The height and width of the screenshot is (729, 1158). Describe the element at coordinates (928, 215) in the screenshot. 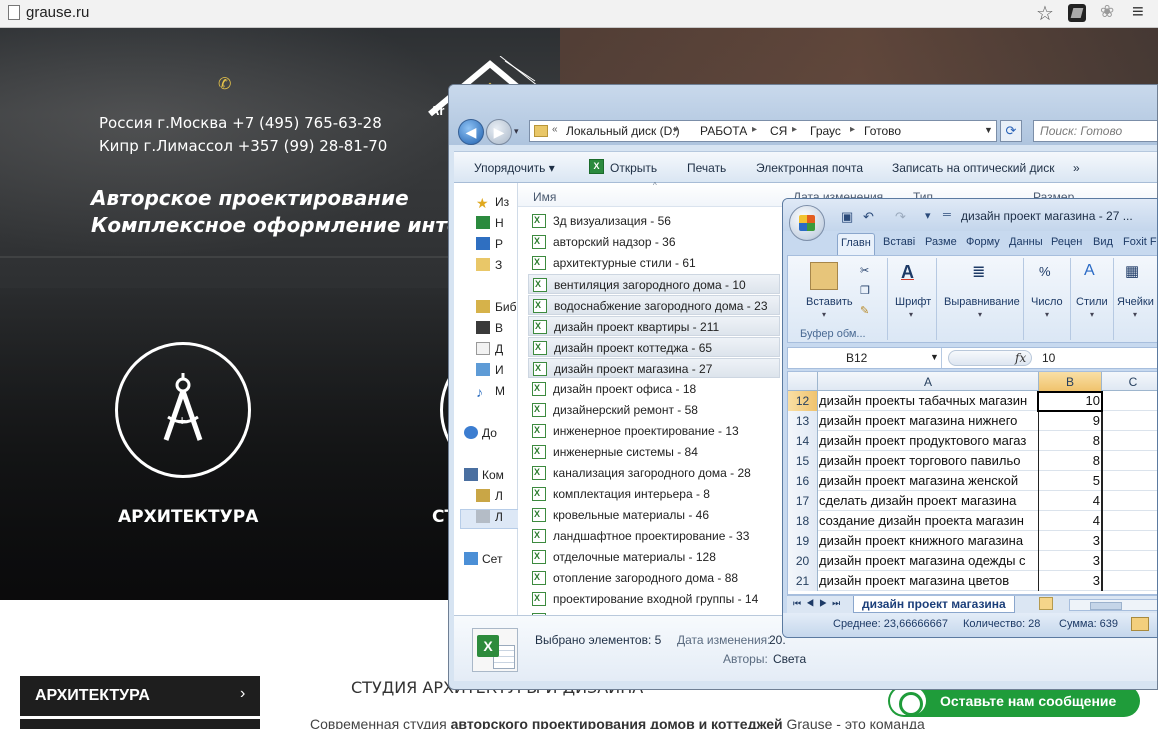

I see `qat-customize-icon: ▾` at that location.